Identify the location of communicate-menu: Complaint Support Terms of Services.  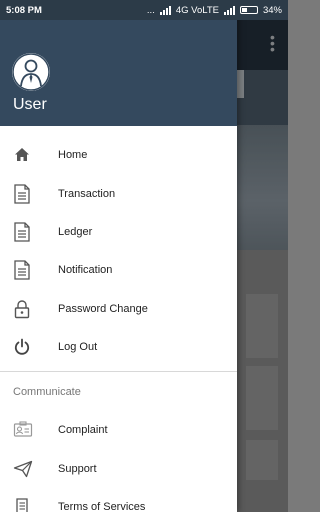
(118, 461).